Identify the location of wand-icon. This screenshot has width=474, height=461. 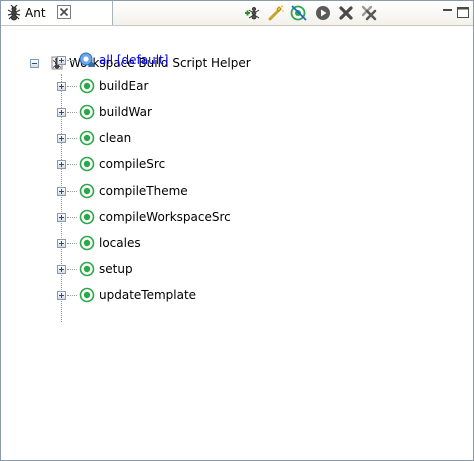
(276, 13).